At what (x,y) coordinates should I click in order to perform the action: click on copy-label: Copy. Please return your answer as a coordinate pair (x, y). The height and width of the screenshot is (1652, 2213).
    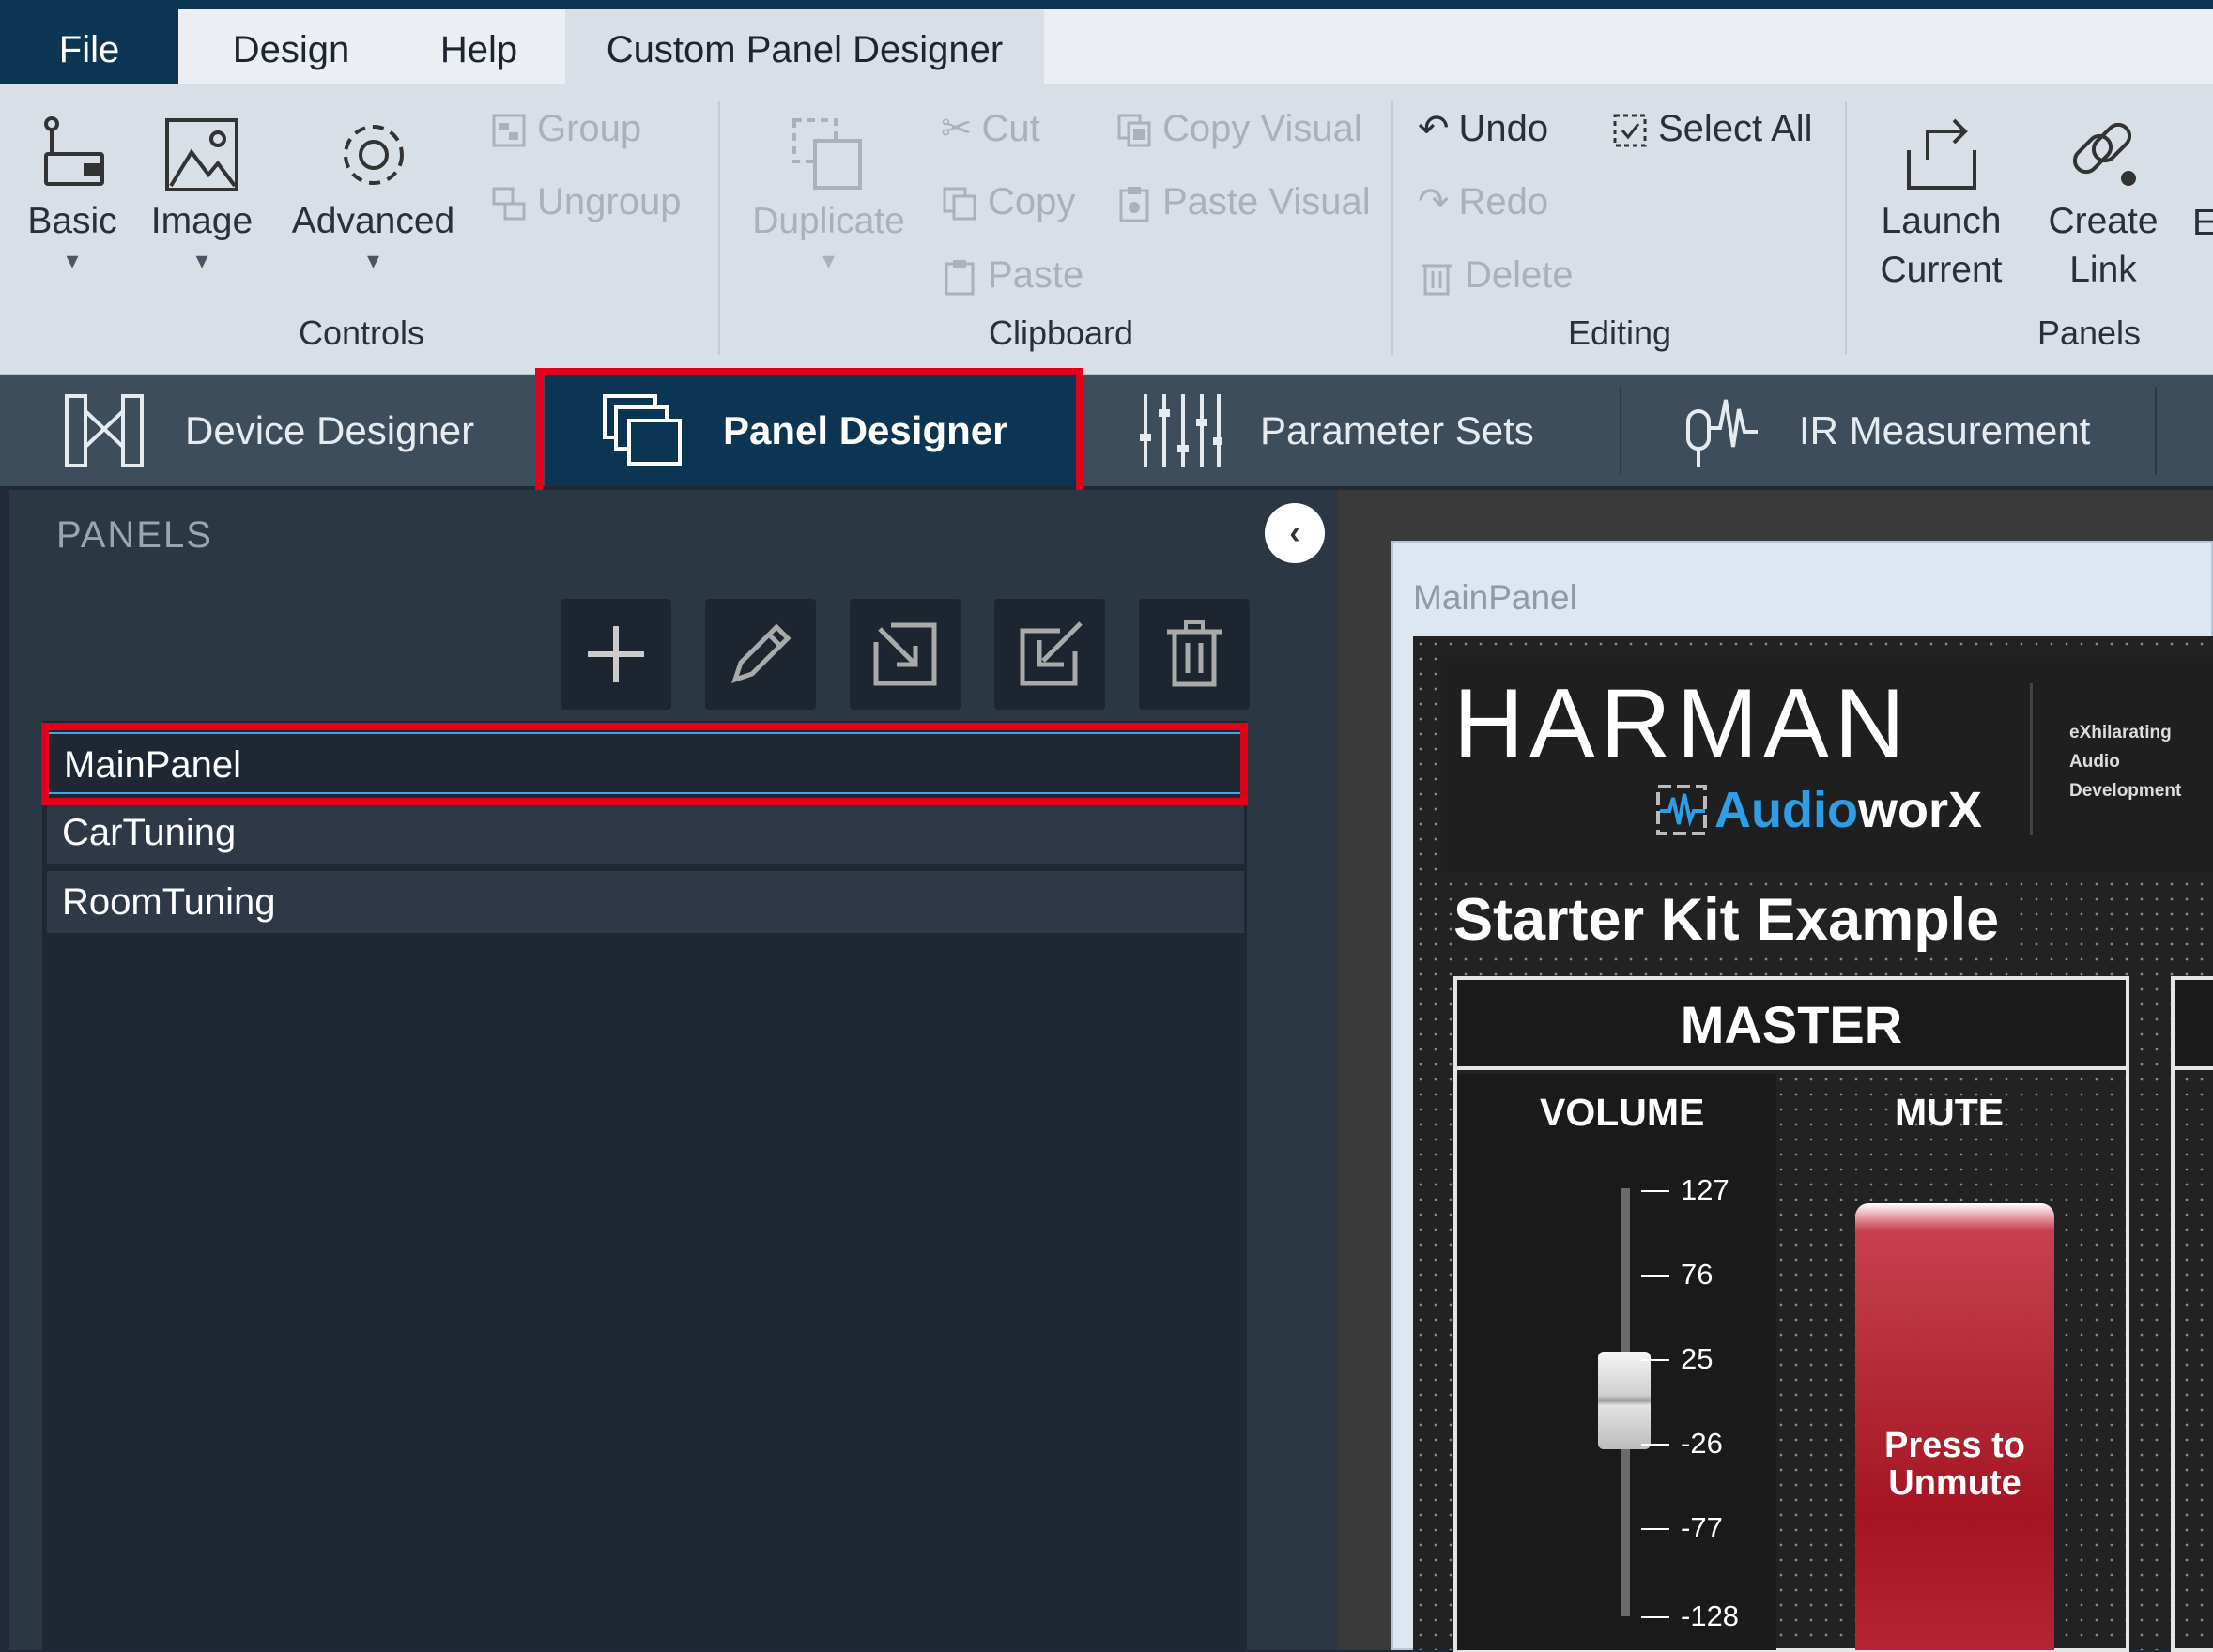
    Looking at the image, I should click on (1032, 201).